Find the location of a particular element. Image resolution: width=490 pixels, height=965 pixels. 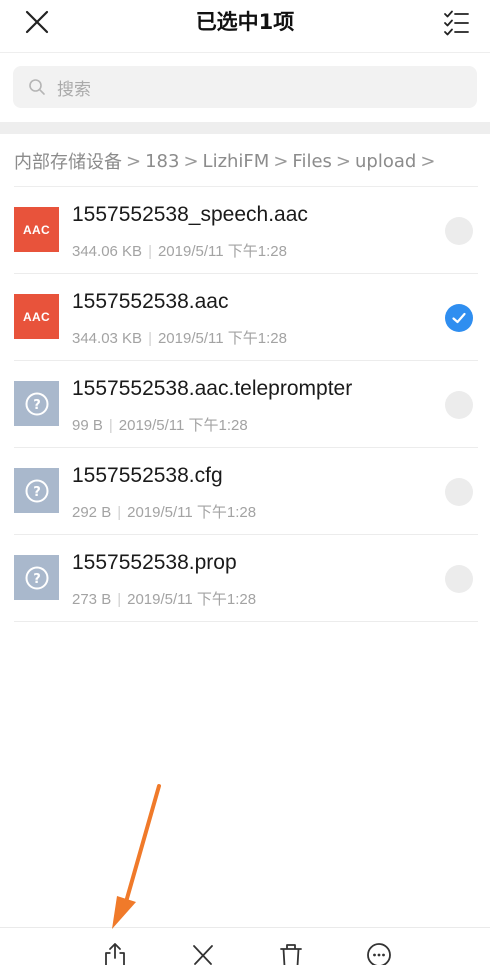

file-row: ? 1557552538.cfg 292 B | 2019/5/11 下午1:28 is located at coordinates (245, 491).